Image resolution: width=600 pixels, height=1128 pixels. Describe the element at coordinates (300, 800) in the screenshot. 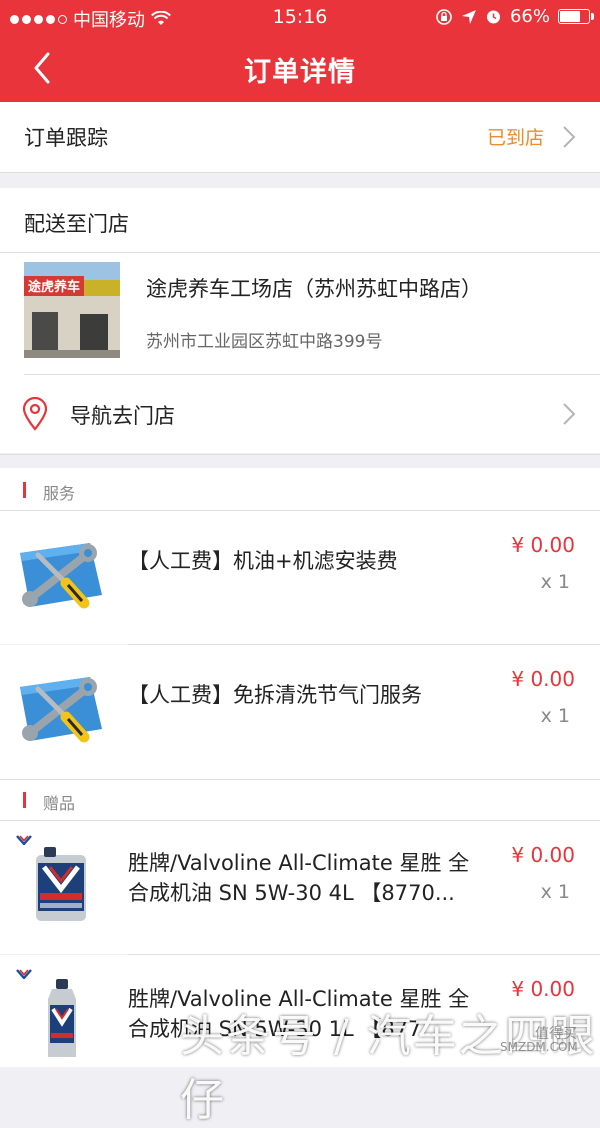

I see `gifts-header: 赠品` at that location.